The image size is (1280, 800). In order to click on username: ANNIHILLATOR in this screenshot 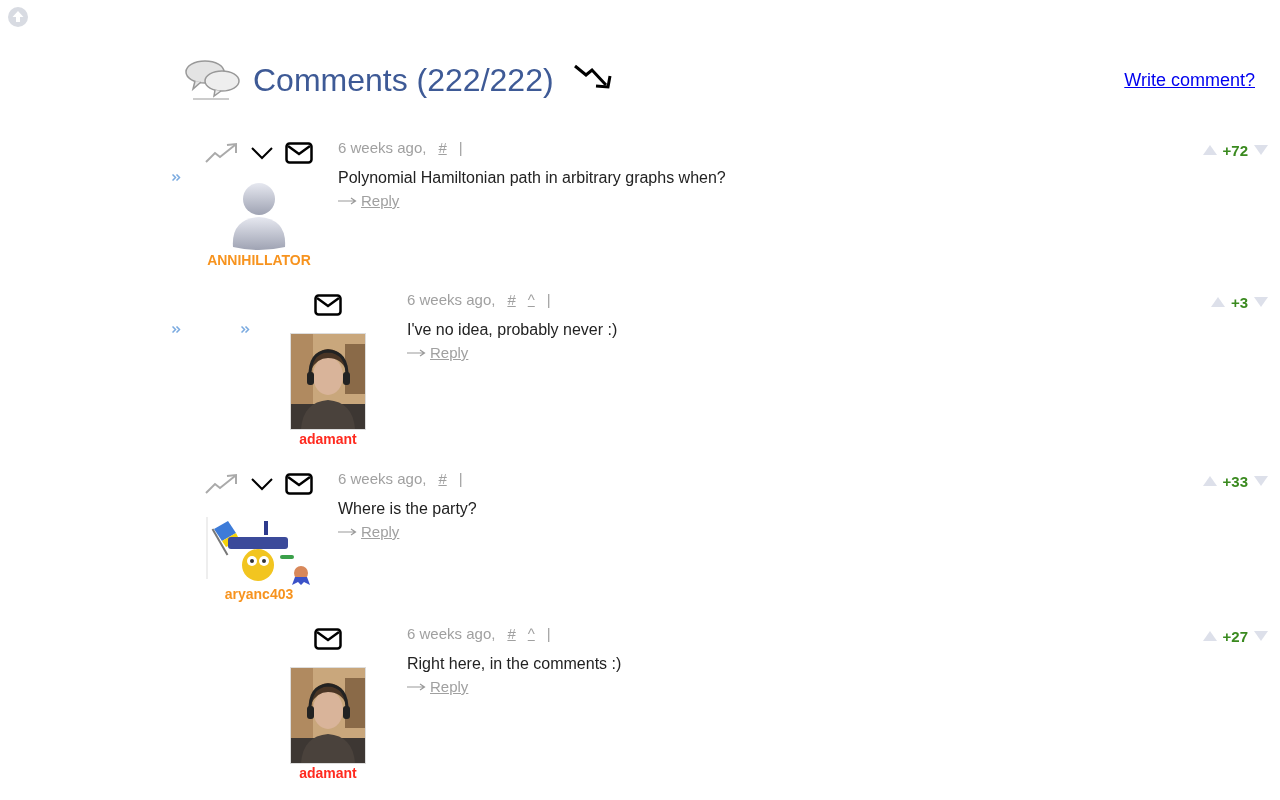, I will do `click(259, 260)`.